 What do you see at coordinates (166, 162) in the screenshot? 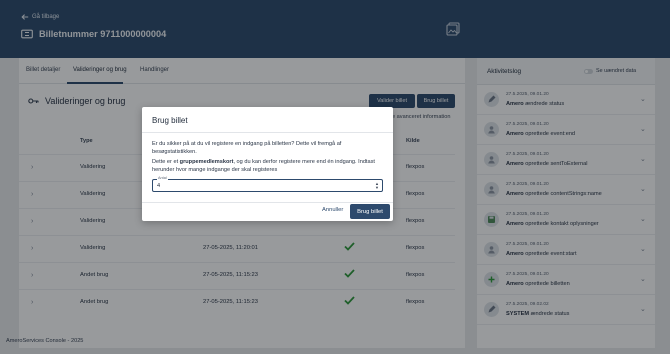
I see `group-text-start: Dette er et` at bounding box center [166, 162].